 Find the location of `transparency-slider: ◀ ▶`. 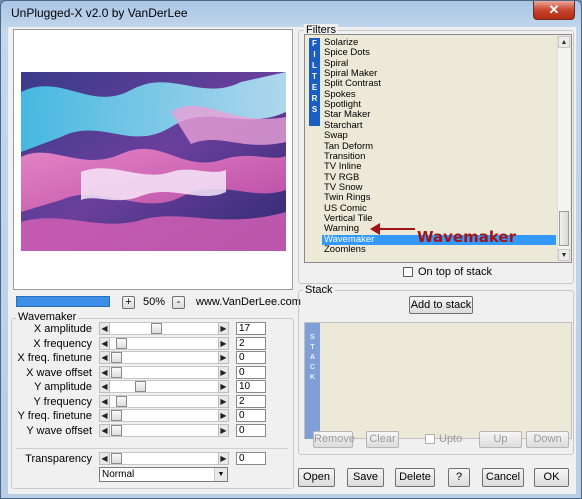

transparency-slider: ◀ ▶ is located at coordinates (164, 458).